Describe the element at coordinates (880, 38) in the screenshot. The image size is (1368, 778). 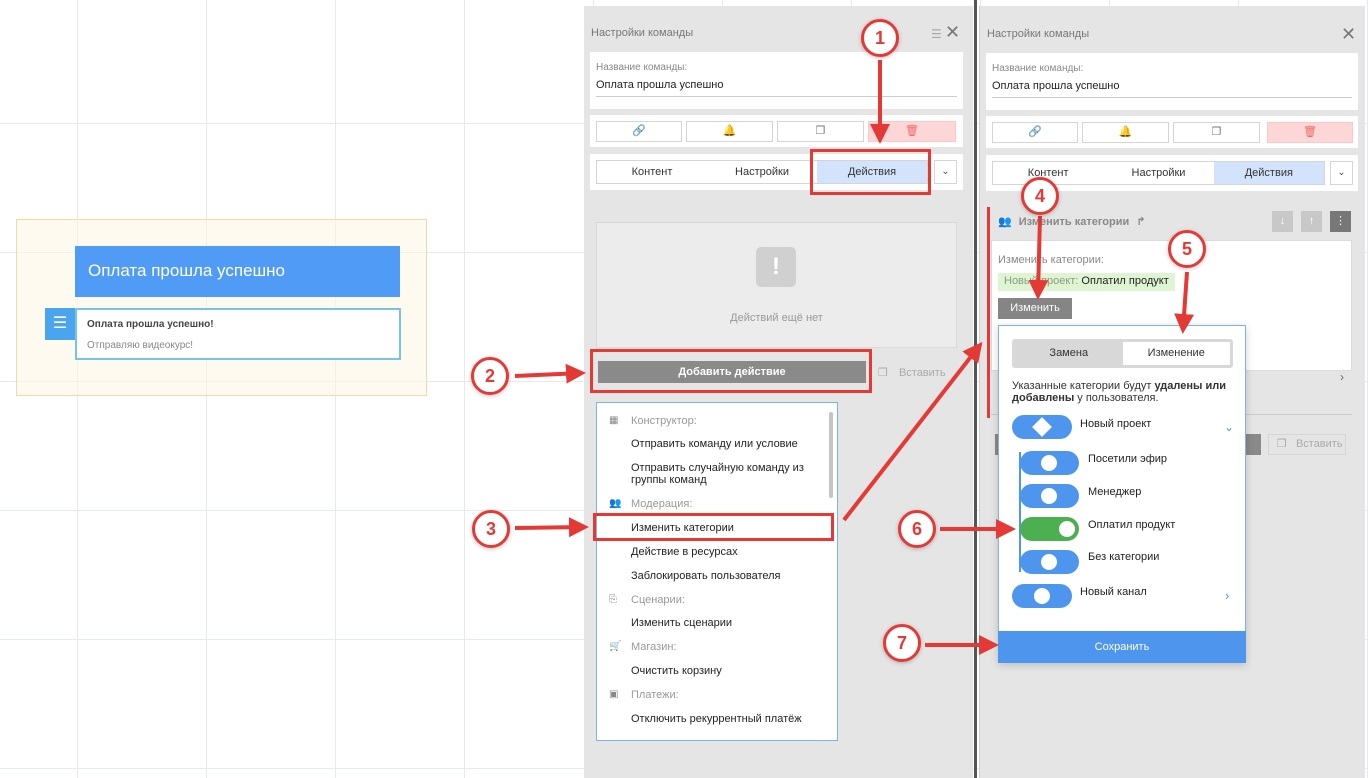
I see `annotation-badge: 1` at that location.